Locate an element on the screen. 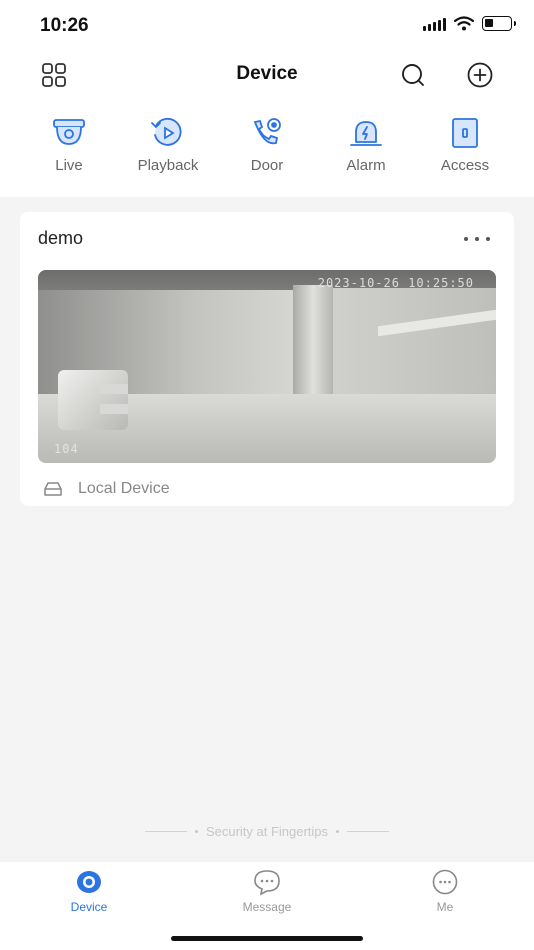  alarm-siren-icon is located at coordinates (366, 133).